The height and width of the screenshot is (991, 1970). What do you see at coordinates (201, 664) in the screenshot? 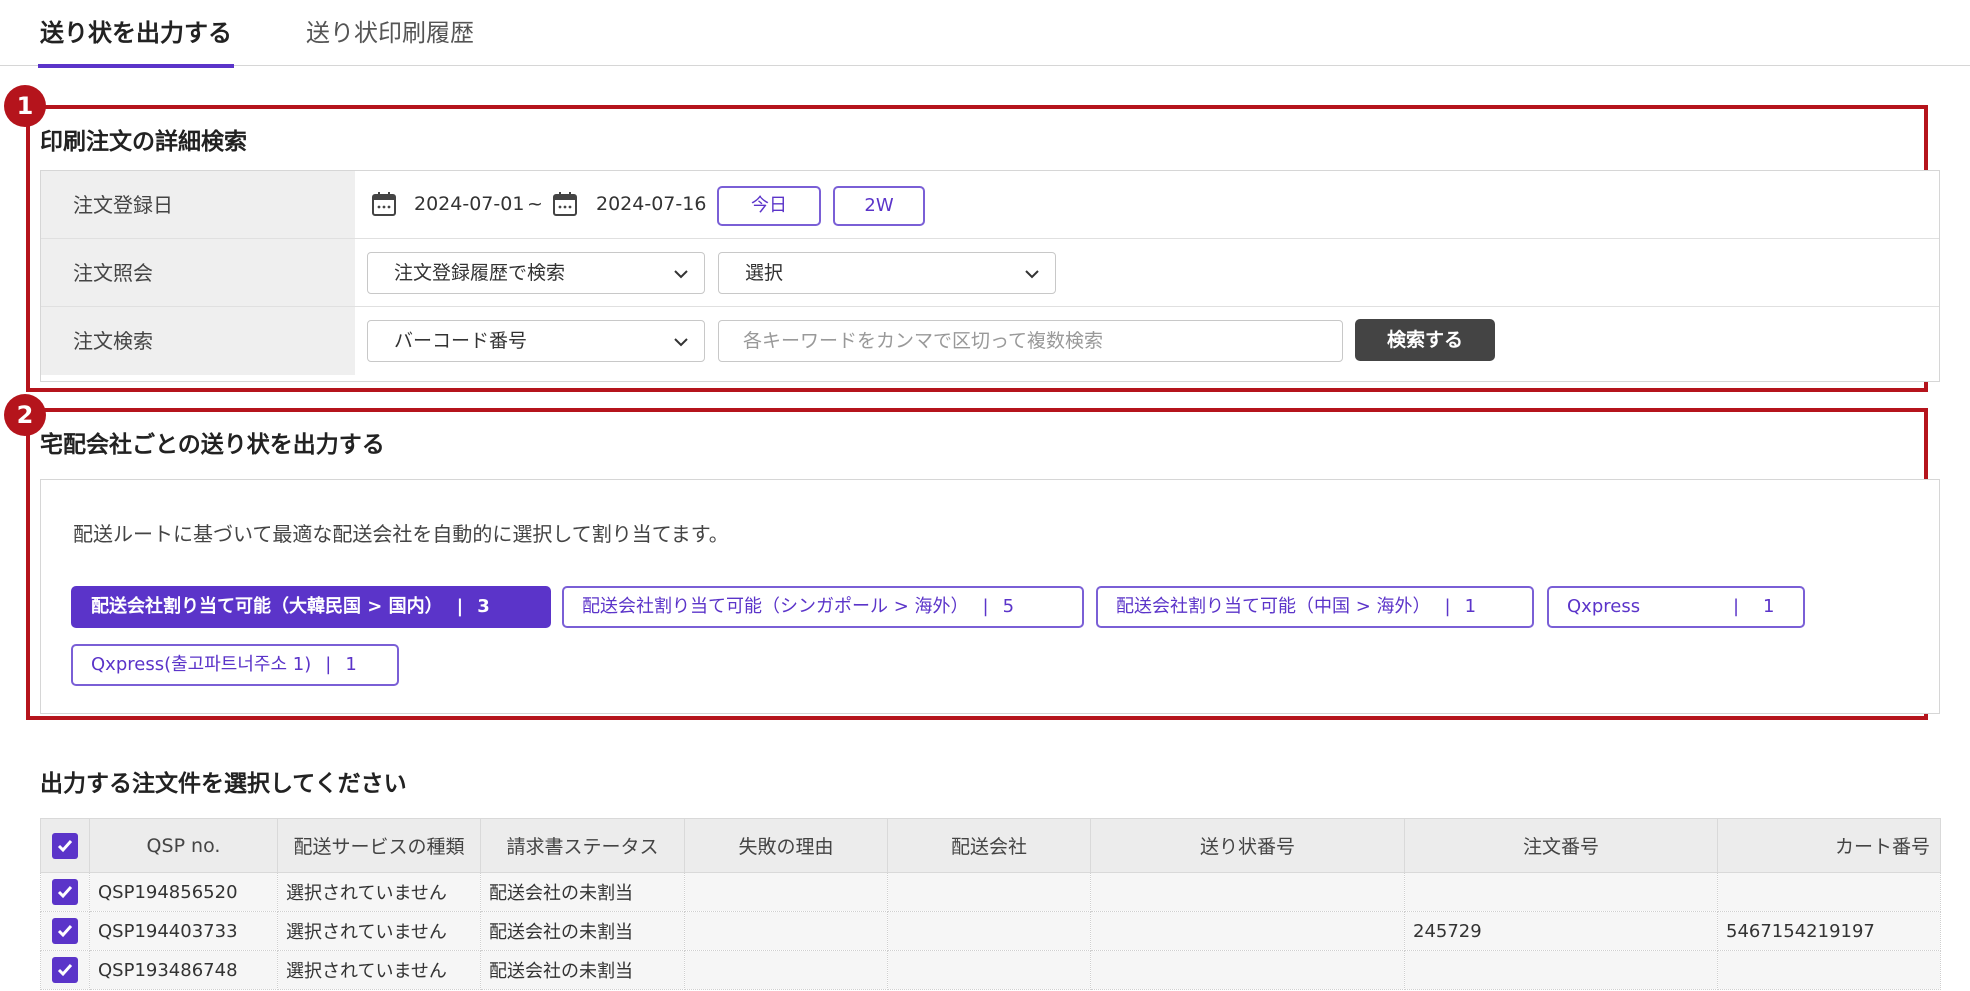
I see `chip-label: Qxpress(출고파트너주소 1)` at bounding box center [201, 664].